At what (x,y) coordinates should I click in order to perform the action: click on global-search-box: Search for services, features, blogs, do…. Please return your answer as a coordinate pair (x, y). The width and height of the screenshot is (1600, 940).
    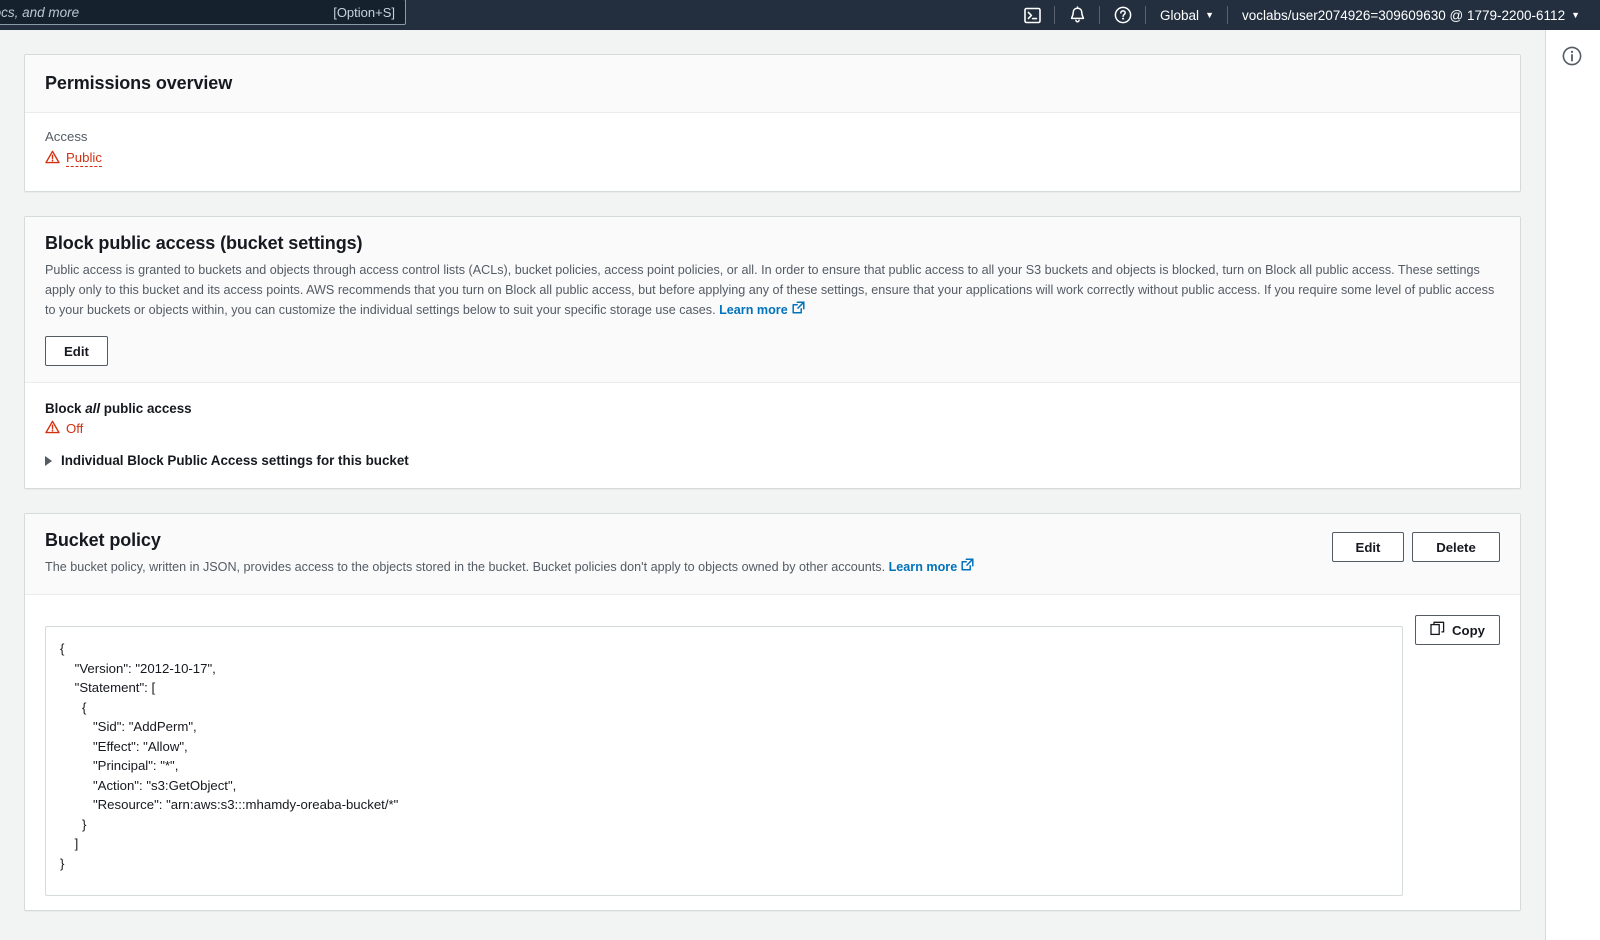
    Looking at the image, I should click on (203, 12).